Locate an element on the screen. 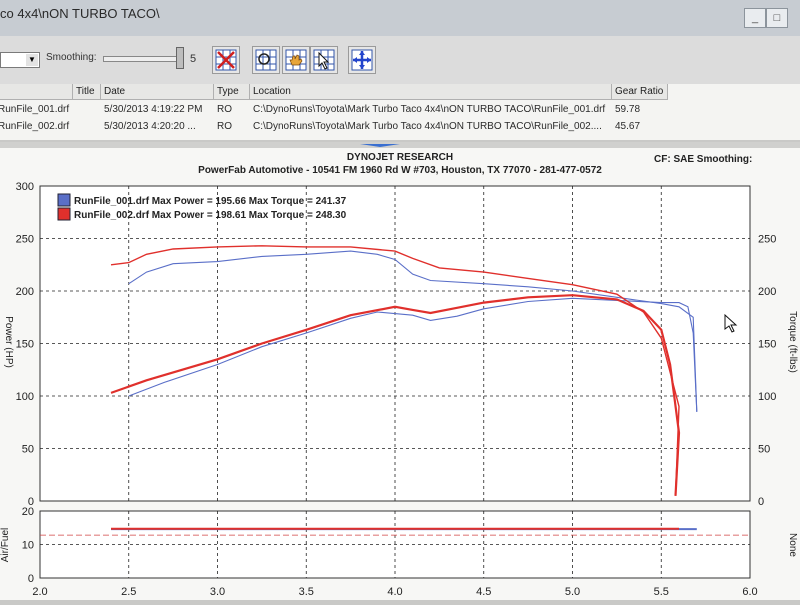 This screenshot has height=605, width=800. zoom-graph-button is located at coordinates (266, 60).